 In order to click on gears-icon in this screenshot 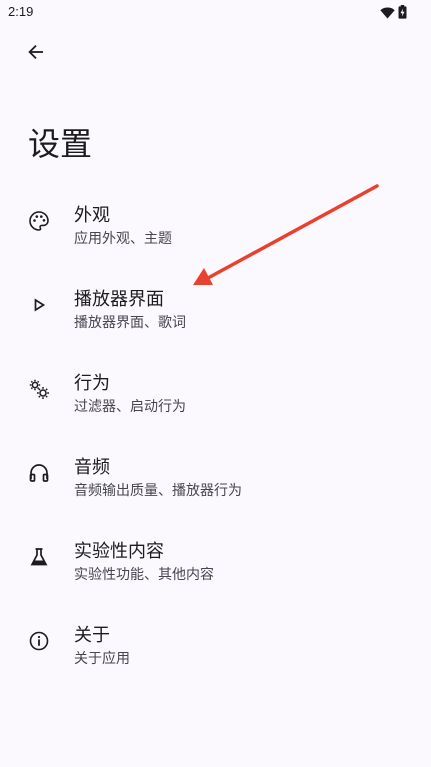, I will do `click(39, 389)`.